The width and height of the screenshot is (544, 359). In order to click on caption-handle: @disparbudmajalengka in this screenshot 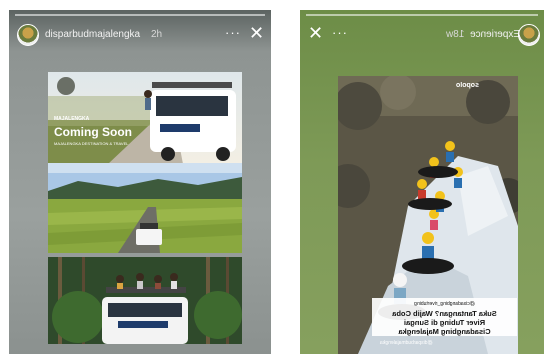, I will do `click(406, 343)`.